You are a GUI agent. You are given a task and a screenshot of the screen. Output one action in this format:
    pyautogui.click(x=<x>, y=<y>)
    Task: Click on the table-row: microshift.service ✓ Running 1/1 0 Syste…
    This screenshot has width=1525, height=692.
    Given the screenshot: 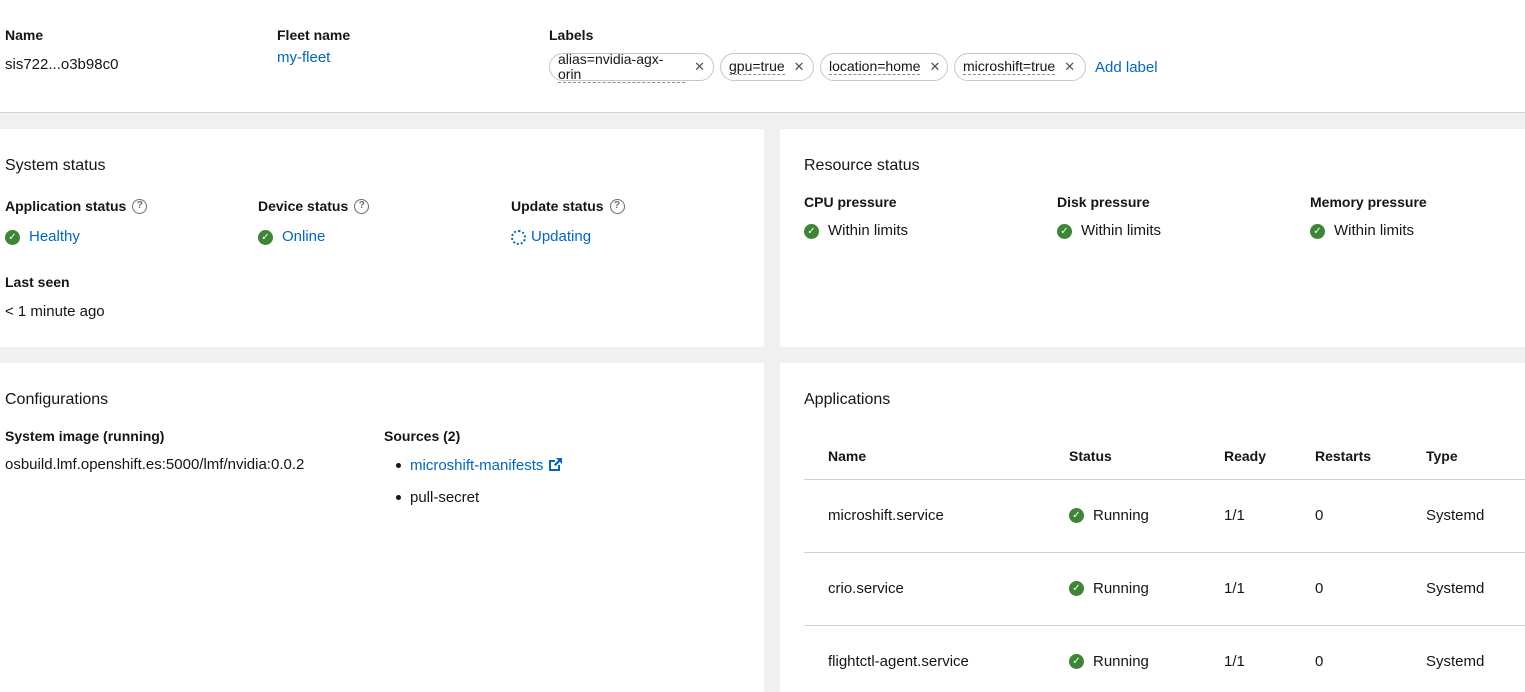 What is the action you would take?
    pyautogui.click(x=1164, y=516)
    